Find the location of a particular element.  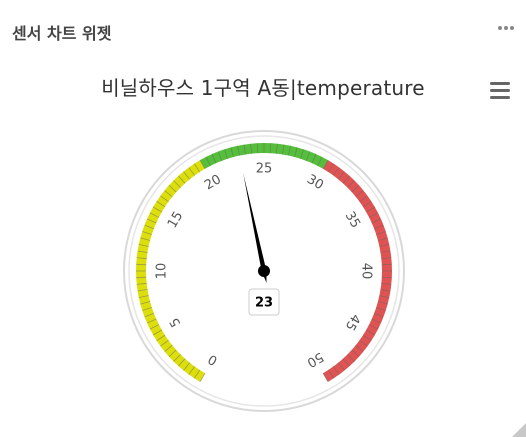

gauge-tick-label: 25 is located at coordinates (264, 169).